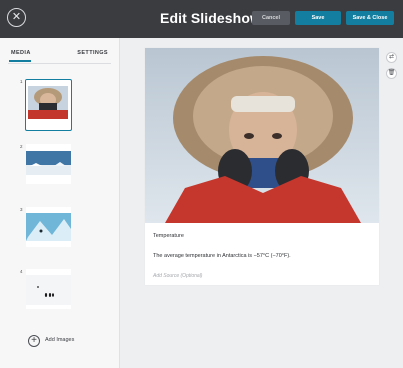 This screenshot has height=368, width=403. I want to click on explorer-portrait-thumbnail, so click(48, 104).